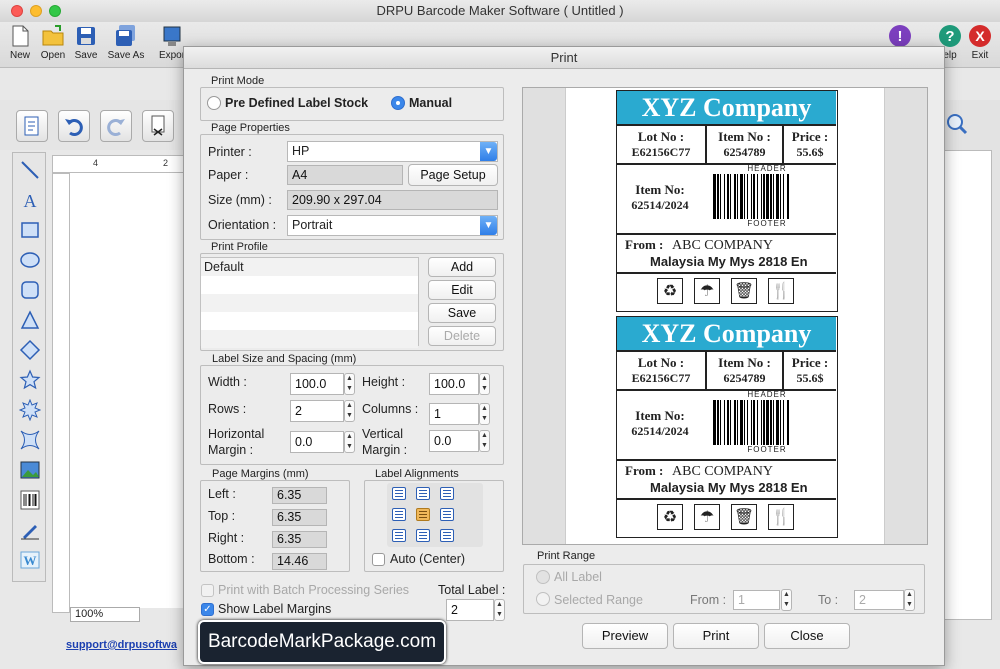  Describe the element at coordinates (207, 609) in the screenshot. I see `show-label-margins-checkbox: ✓` at that location.